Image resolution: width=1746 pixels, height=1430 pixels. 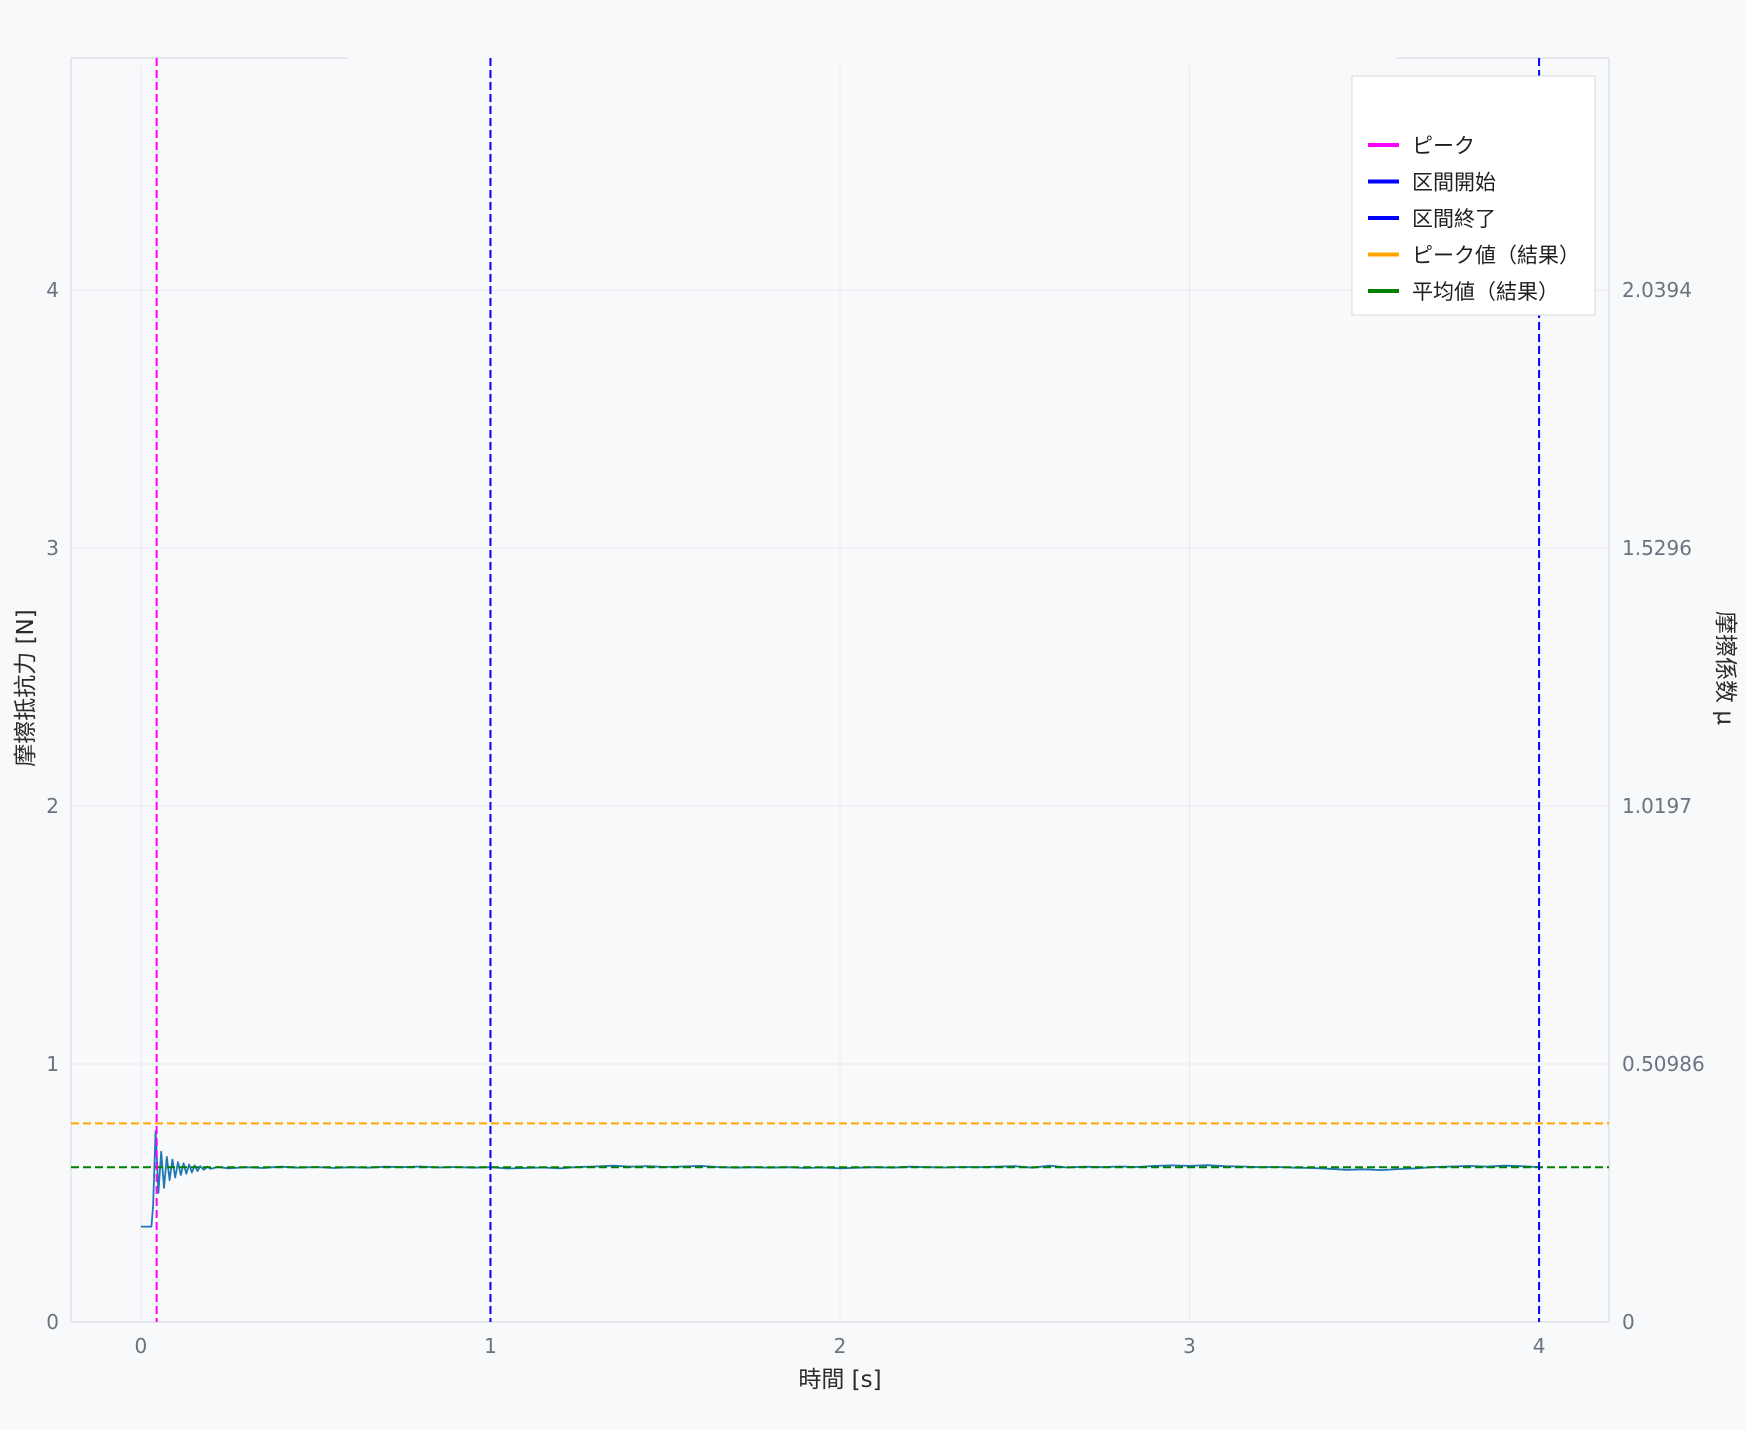 What do you see at coordinates (52, 806) in the screenshot?
I see `y-tick-label: 2` at bounding box center [52, 806].